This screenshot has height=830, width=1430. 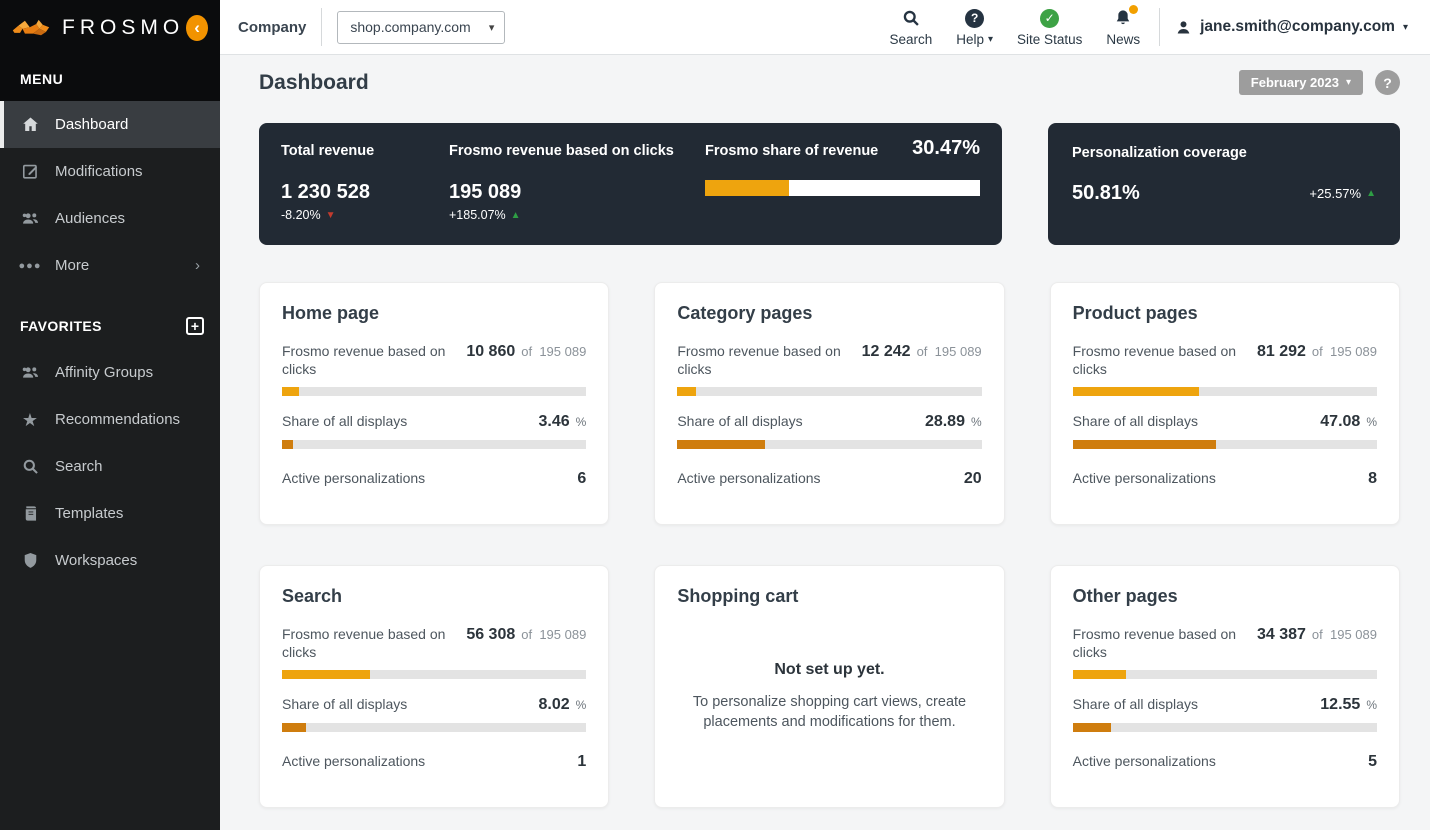 What do you see at coordinates (1135, 313) in the screenshot?
I see `card-title: Product pages` at bounding box center [1135, 313].